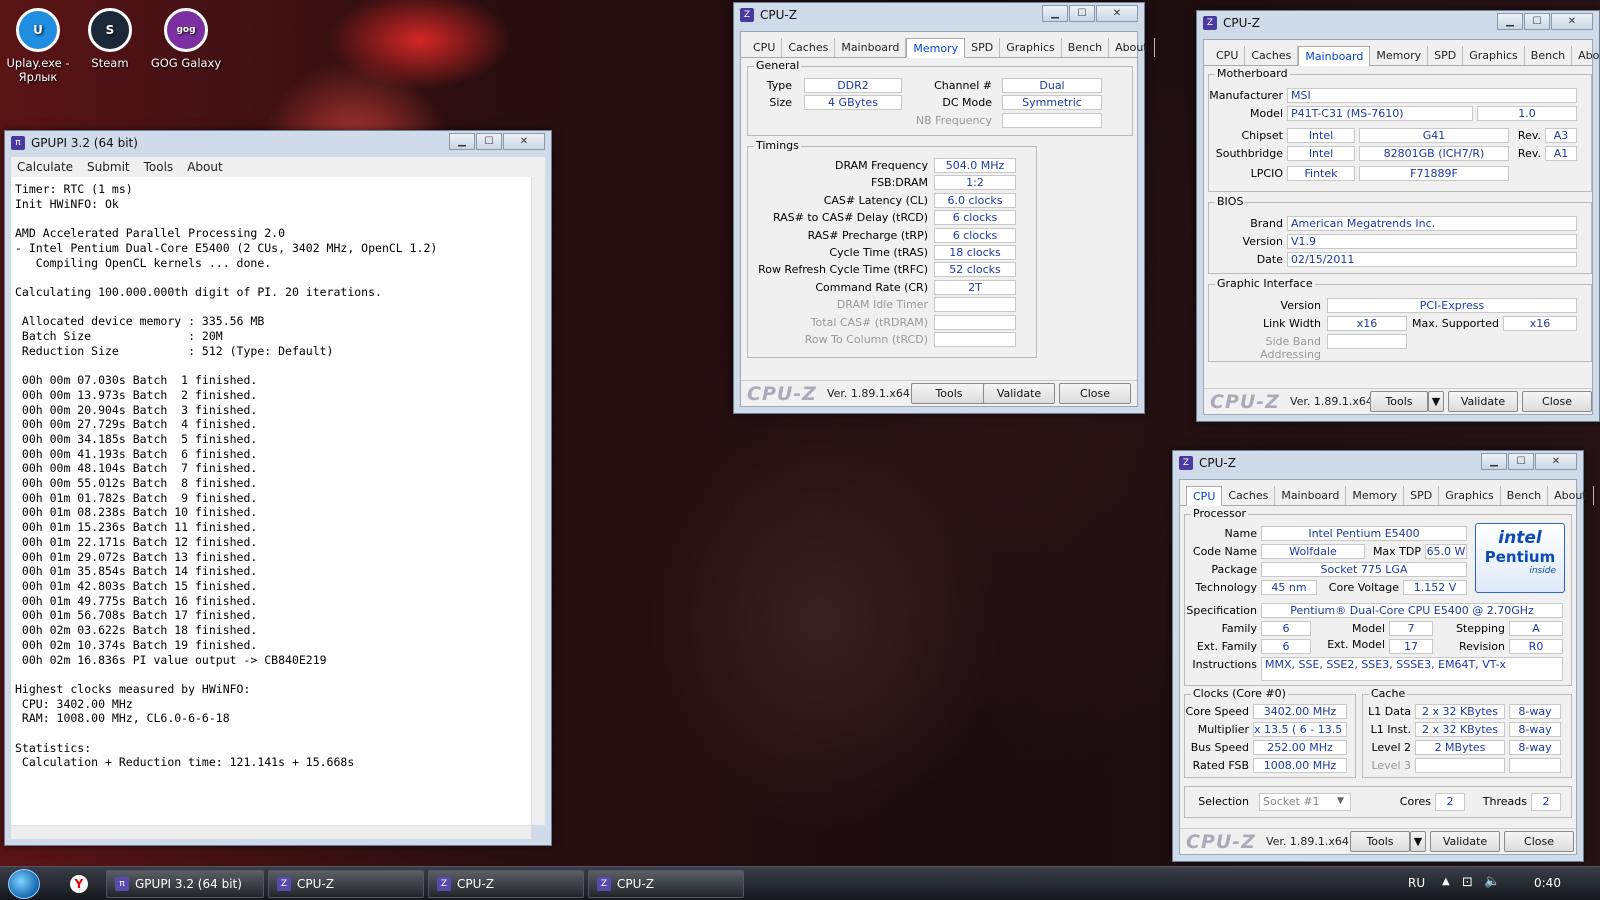 The height and width of the screenshot is (900, 1600). Describe the element at coordinates (1432, 241) in the screenshot. I see `bios-version-value: V1.9` at that location.